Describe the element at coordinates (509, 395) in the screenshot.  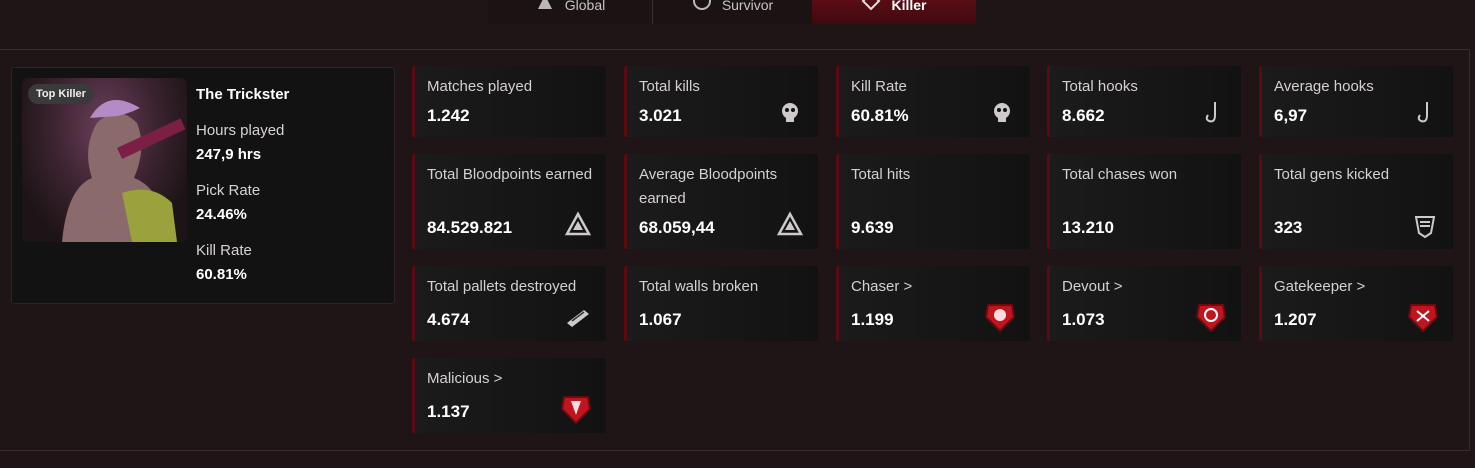
I see `stat-malicious: Malicious > 1.137` at that location.